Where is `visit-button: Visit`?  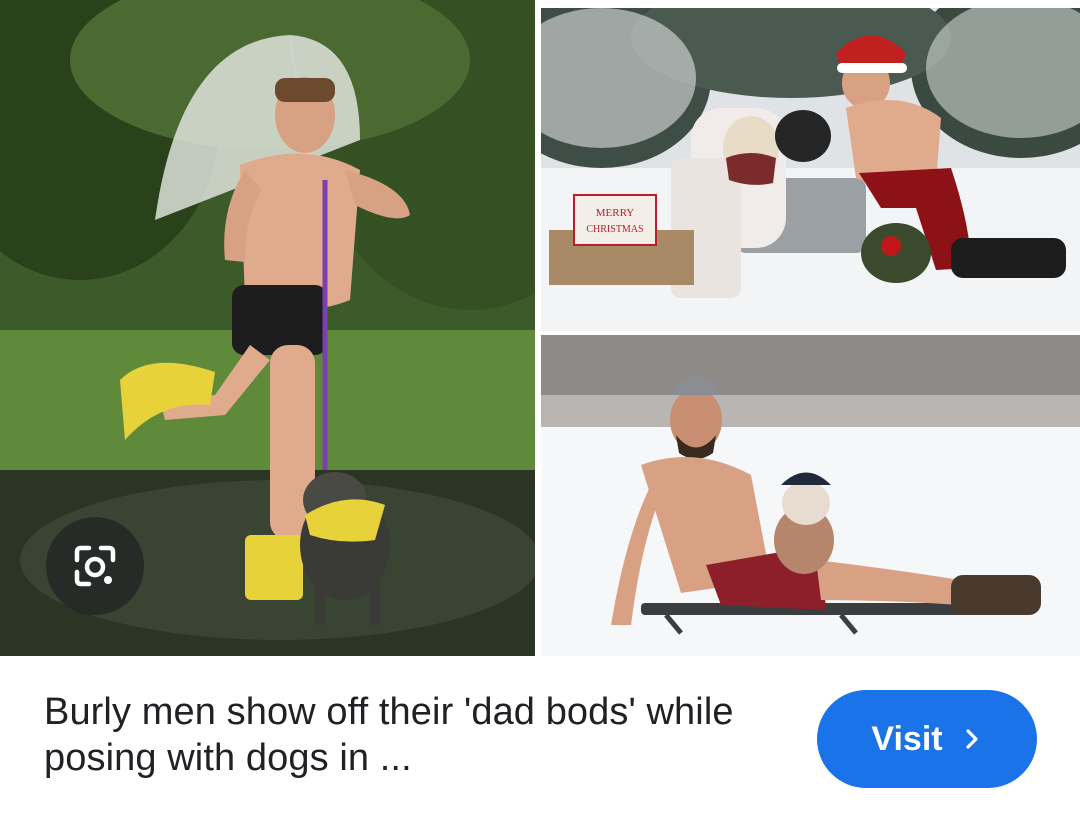
visit-button: Visit is located at coordinates (927, 739).